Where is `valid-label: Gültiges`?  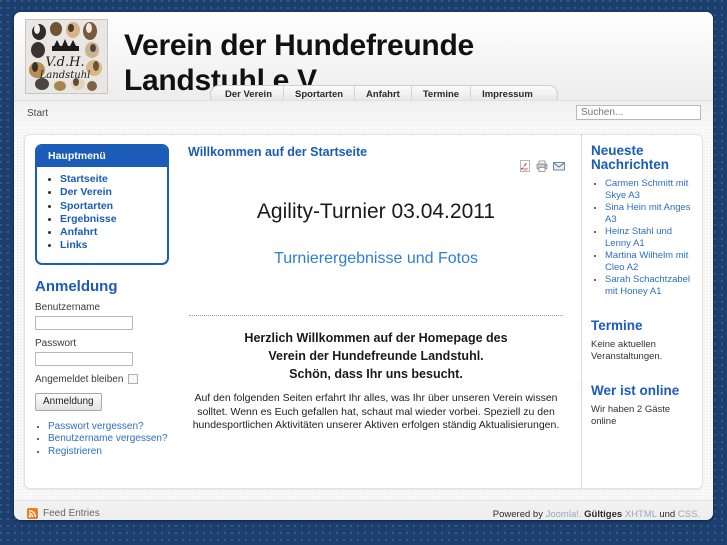
valid-label: Gültiges is located at coordinates (603, 514).